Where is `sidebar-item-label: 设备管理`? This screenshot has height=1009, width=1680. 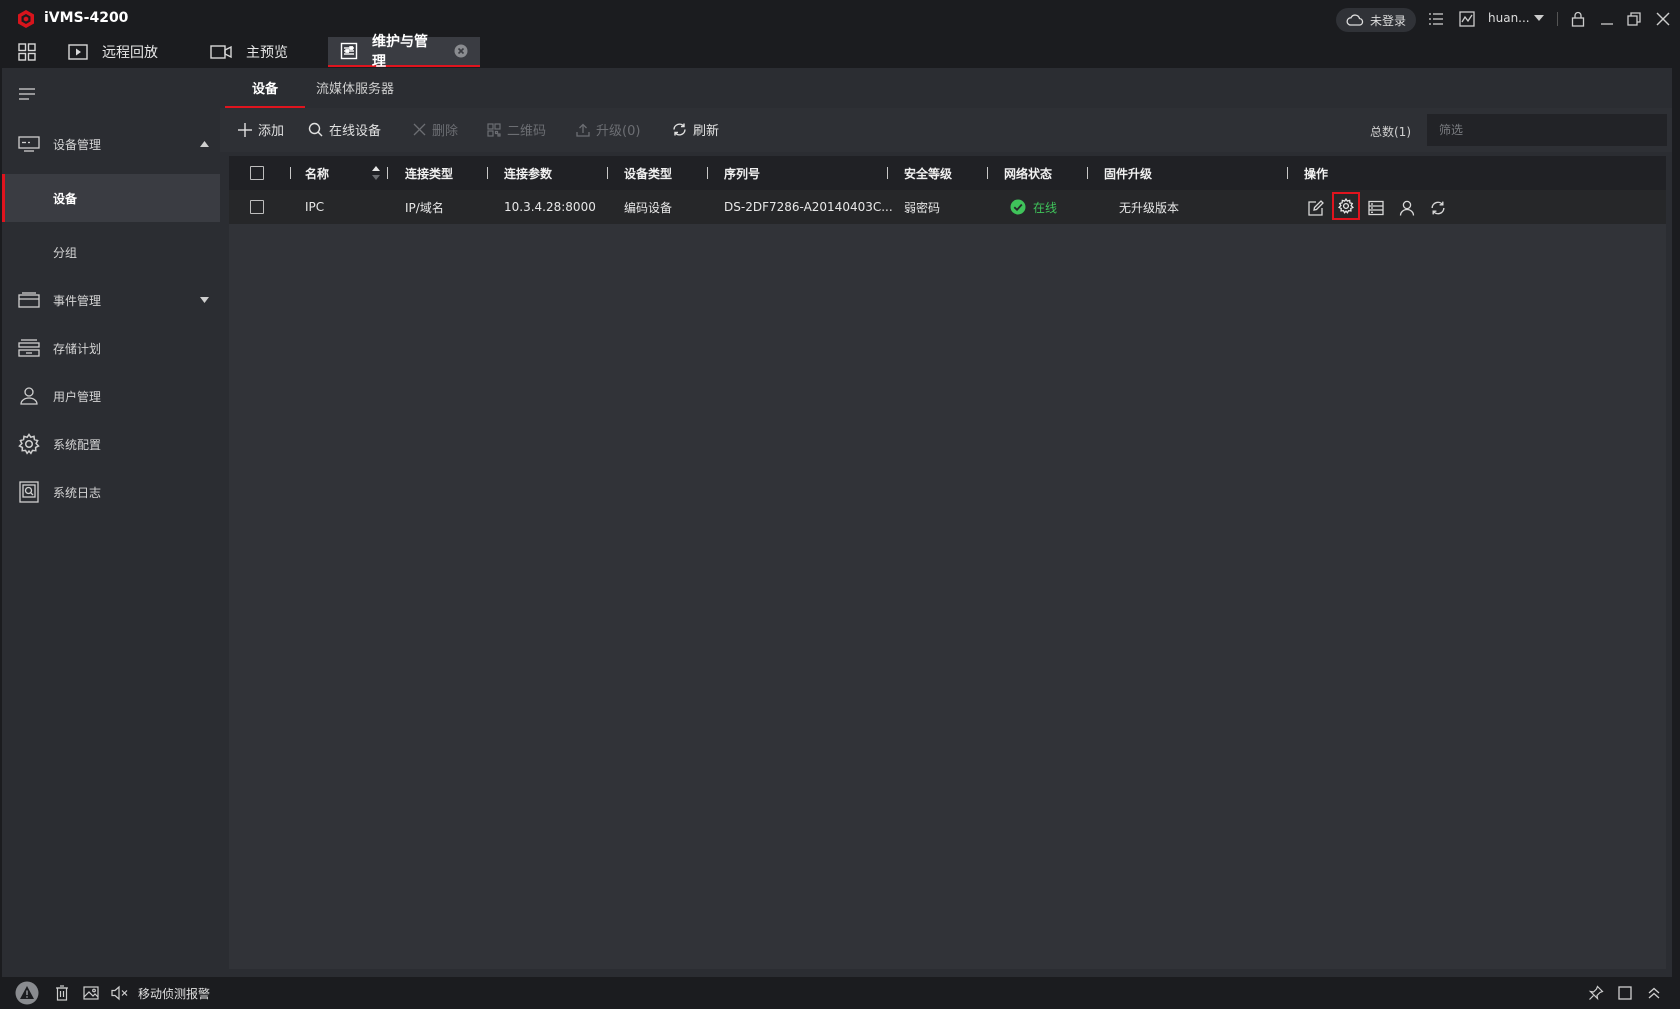
sidebar-item-label: 设备管理 is located at coordinates (77, 144).